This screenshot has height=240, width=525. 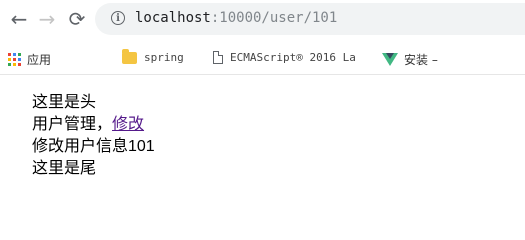 I want to click on bookmark-ecmascript: ECMAScript® 2016 La, so click(x=284, y=57).